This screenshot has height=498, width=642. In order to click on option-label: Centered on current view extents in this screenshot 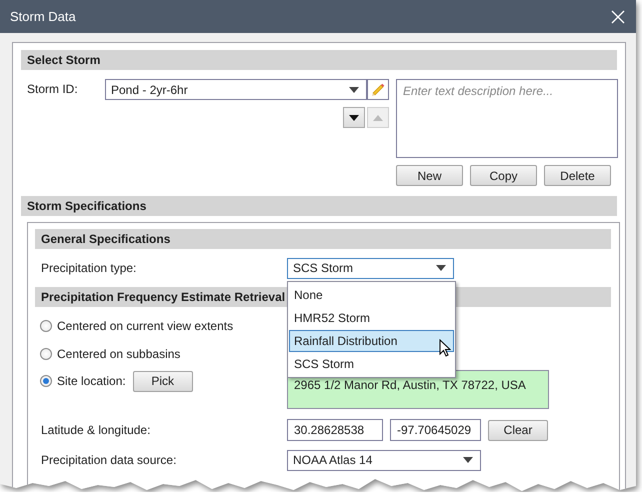, I will do `click(145, 326)`.